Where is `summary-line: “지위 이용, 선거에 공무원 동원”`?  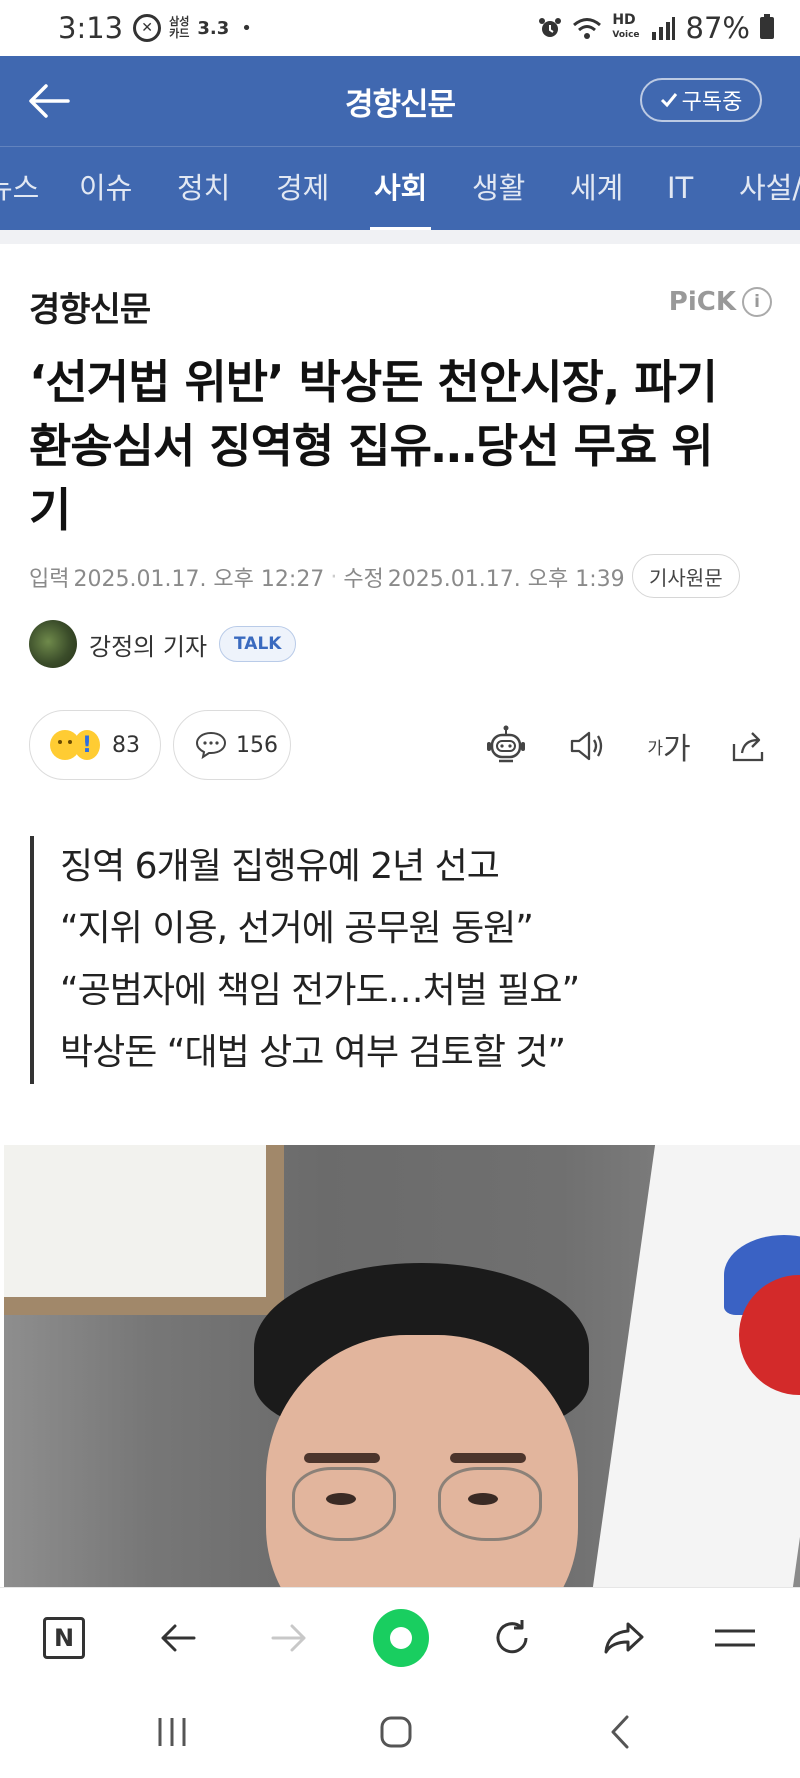
summary-line: “지위 이용, 선거에 공무원 동원” is located at coordinates (297, 928).